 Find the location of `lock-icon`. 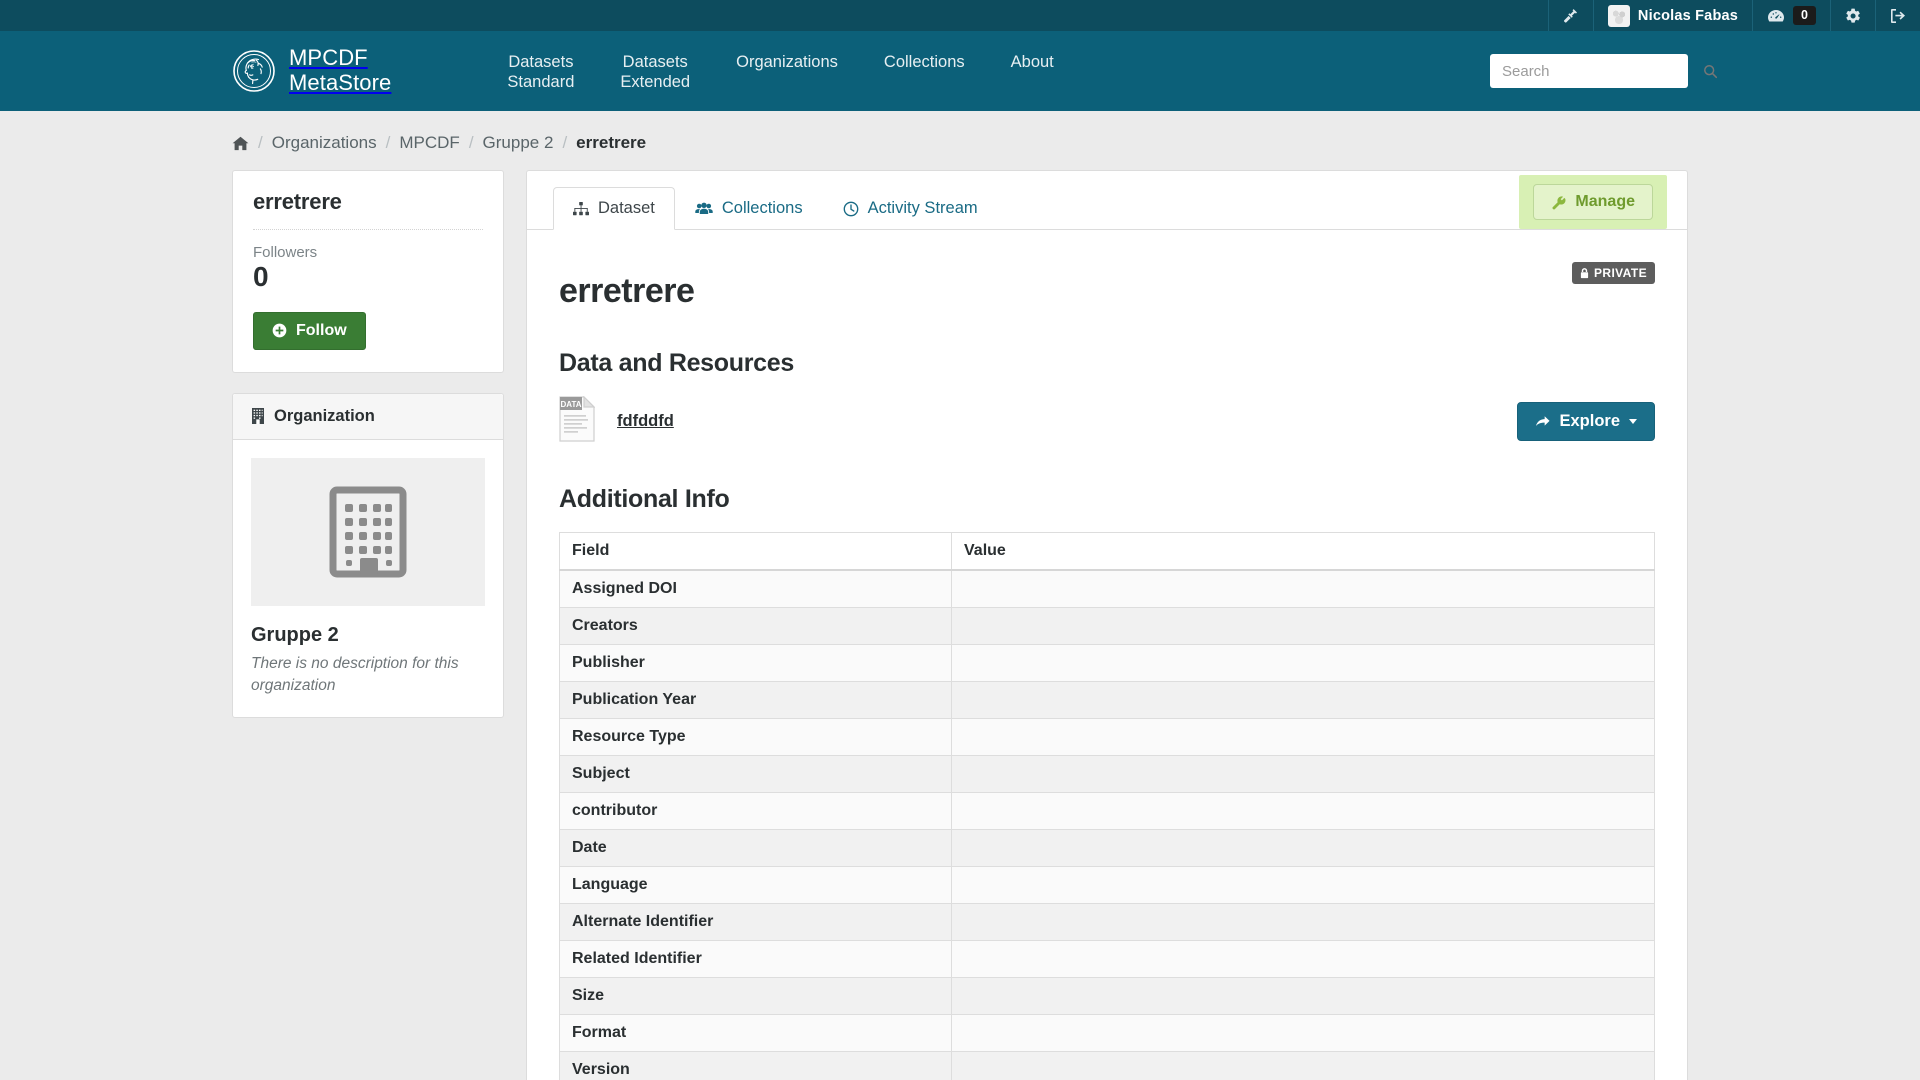

lock-icon is located at coordinates (1584, 273).